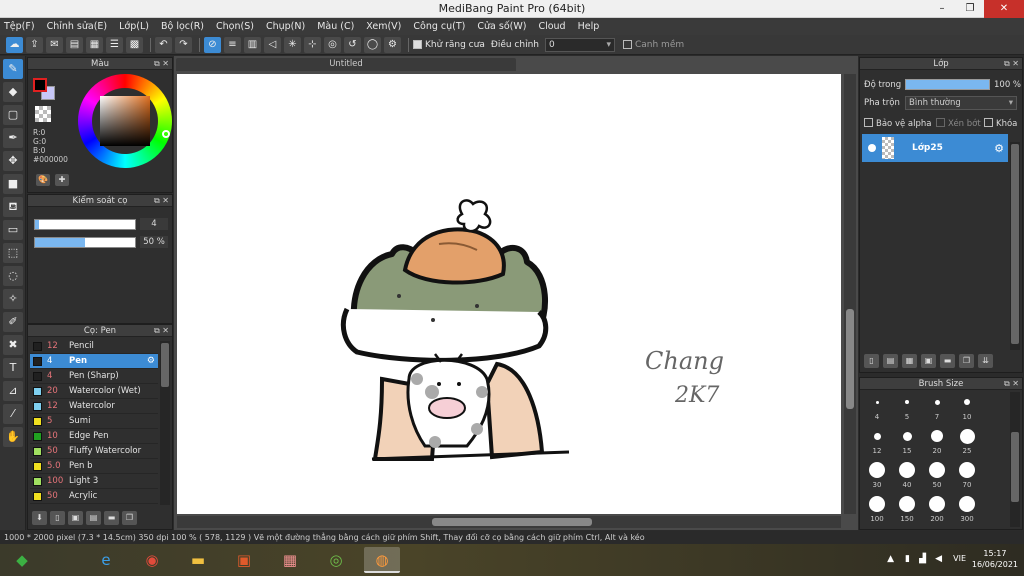  What do you see at coordinates (579, 44) in the screenshot?
I see `adjust-select: 0` at bounding box center [579, 44].